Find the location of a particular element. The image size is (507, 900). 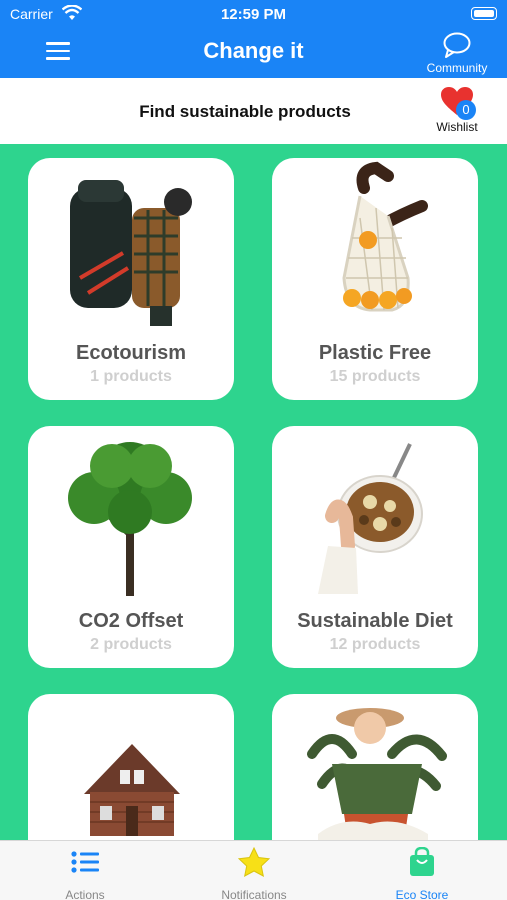

tab-bar: Actions Notifications Eco Store is located at coordinates (253, 870).